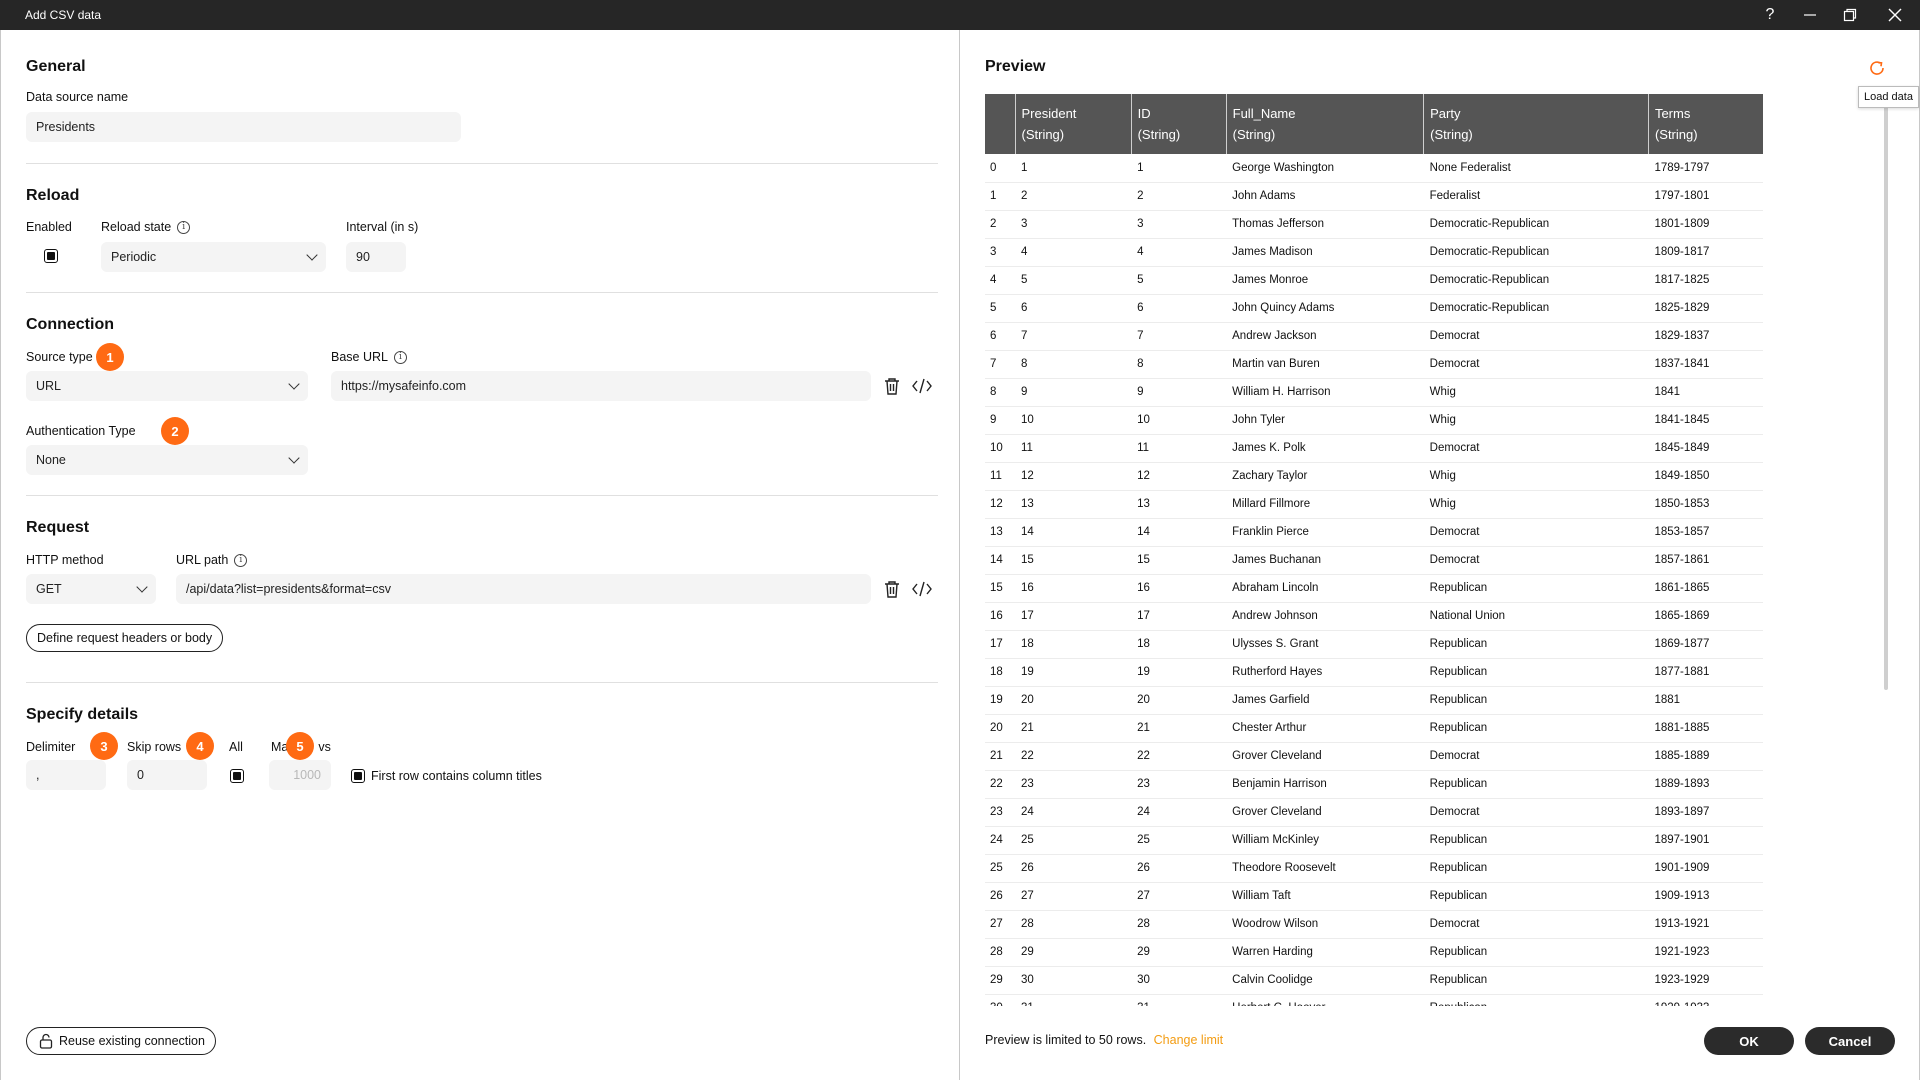 This screenshot has width=1920, height=1080. What do you see at coordinates (1770, 15) in the screenshot?
I see `help-icon: ?` at bounding box center [1770, 15].